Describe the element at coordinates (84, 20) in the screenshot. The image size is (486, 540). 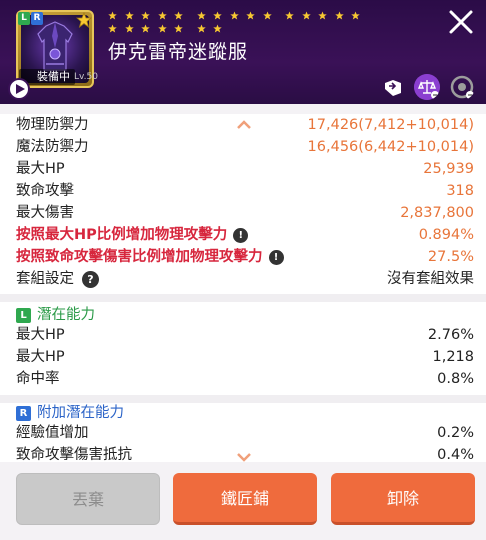
I see `grade-star-icon` at that location.